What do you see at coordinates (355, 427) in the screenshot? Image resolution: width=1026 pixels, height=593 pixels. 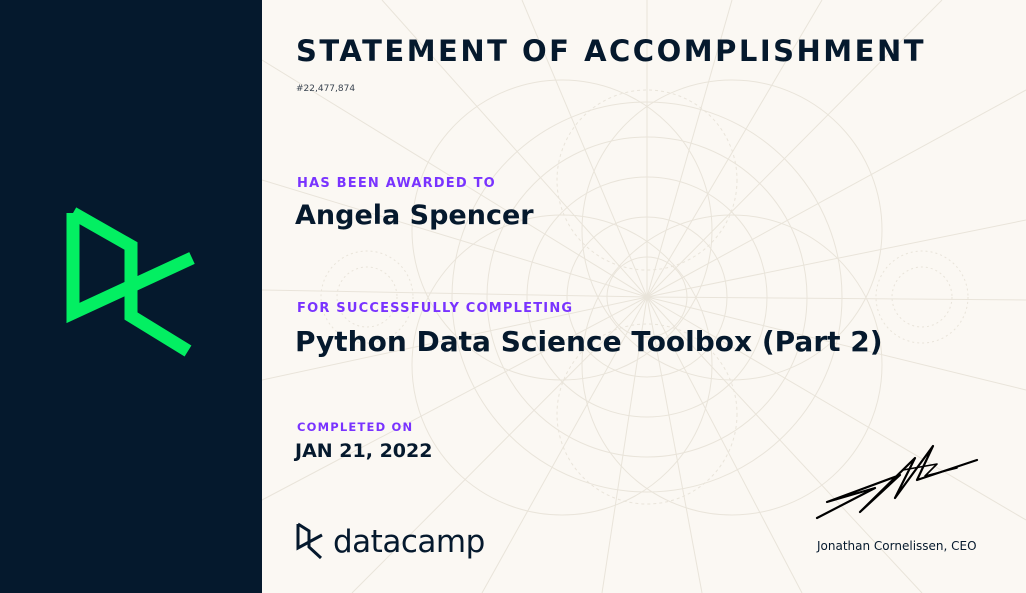 I see `completed-on-label: COMPLETED ON` at bounding box center [355, 427].